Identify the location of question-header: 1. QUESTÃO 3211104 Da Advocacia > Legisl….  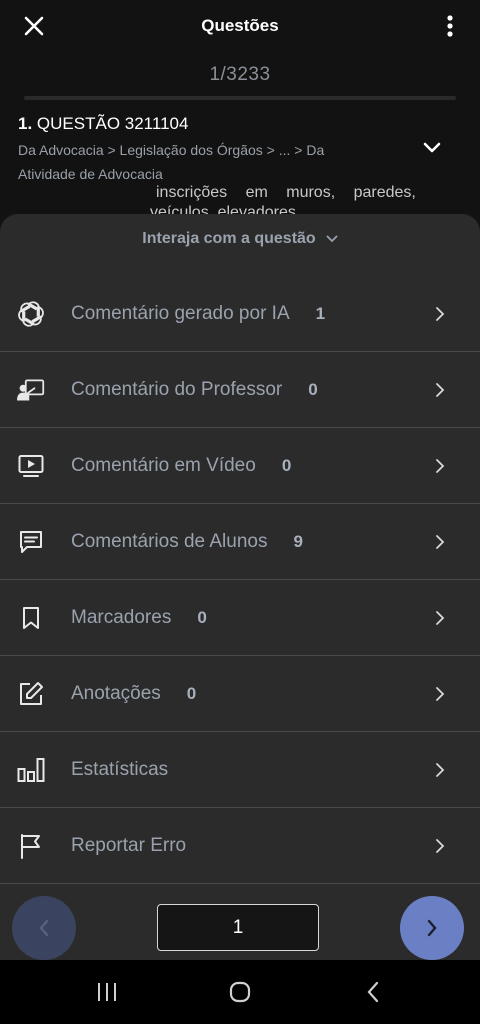
(218, 150).